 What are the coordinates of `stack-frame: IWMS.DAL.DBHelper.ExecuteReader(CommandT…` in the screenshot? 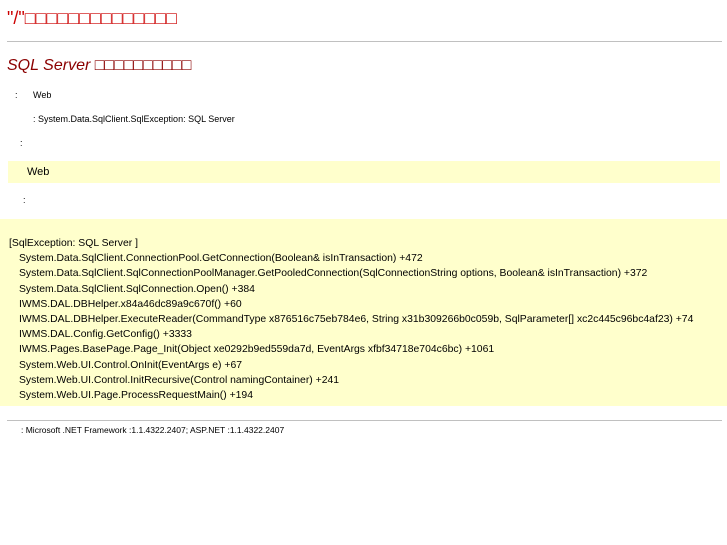 It's located at (356, 320).